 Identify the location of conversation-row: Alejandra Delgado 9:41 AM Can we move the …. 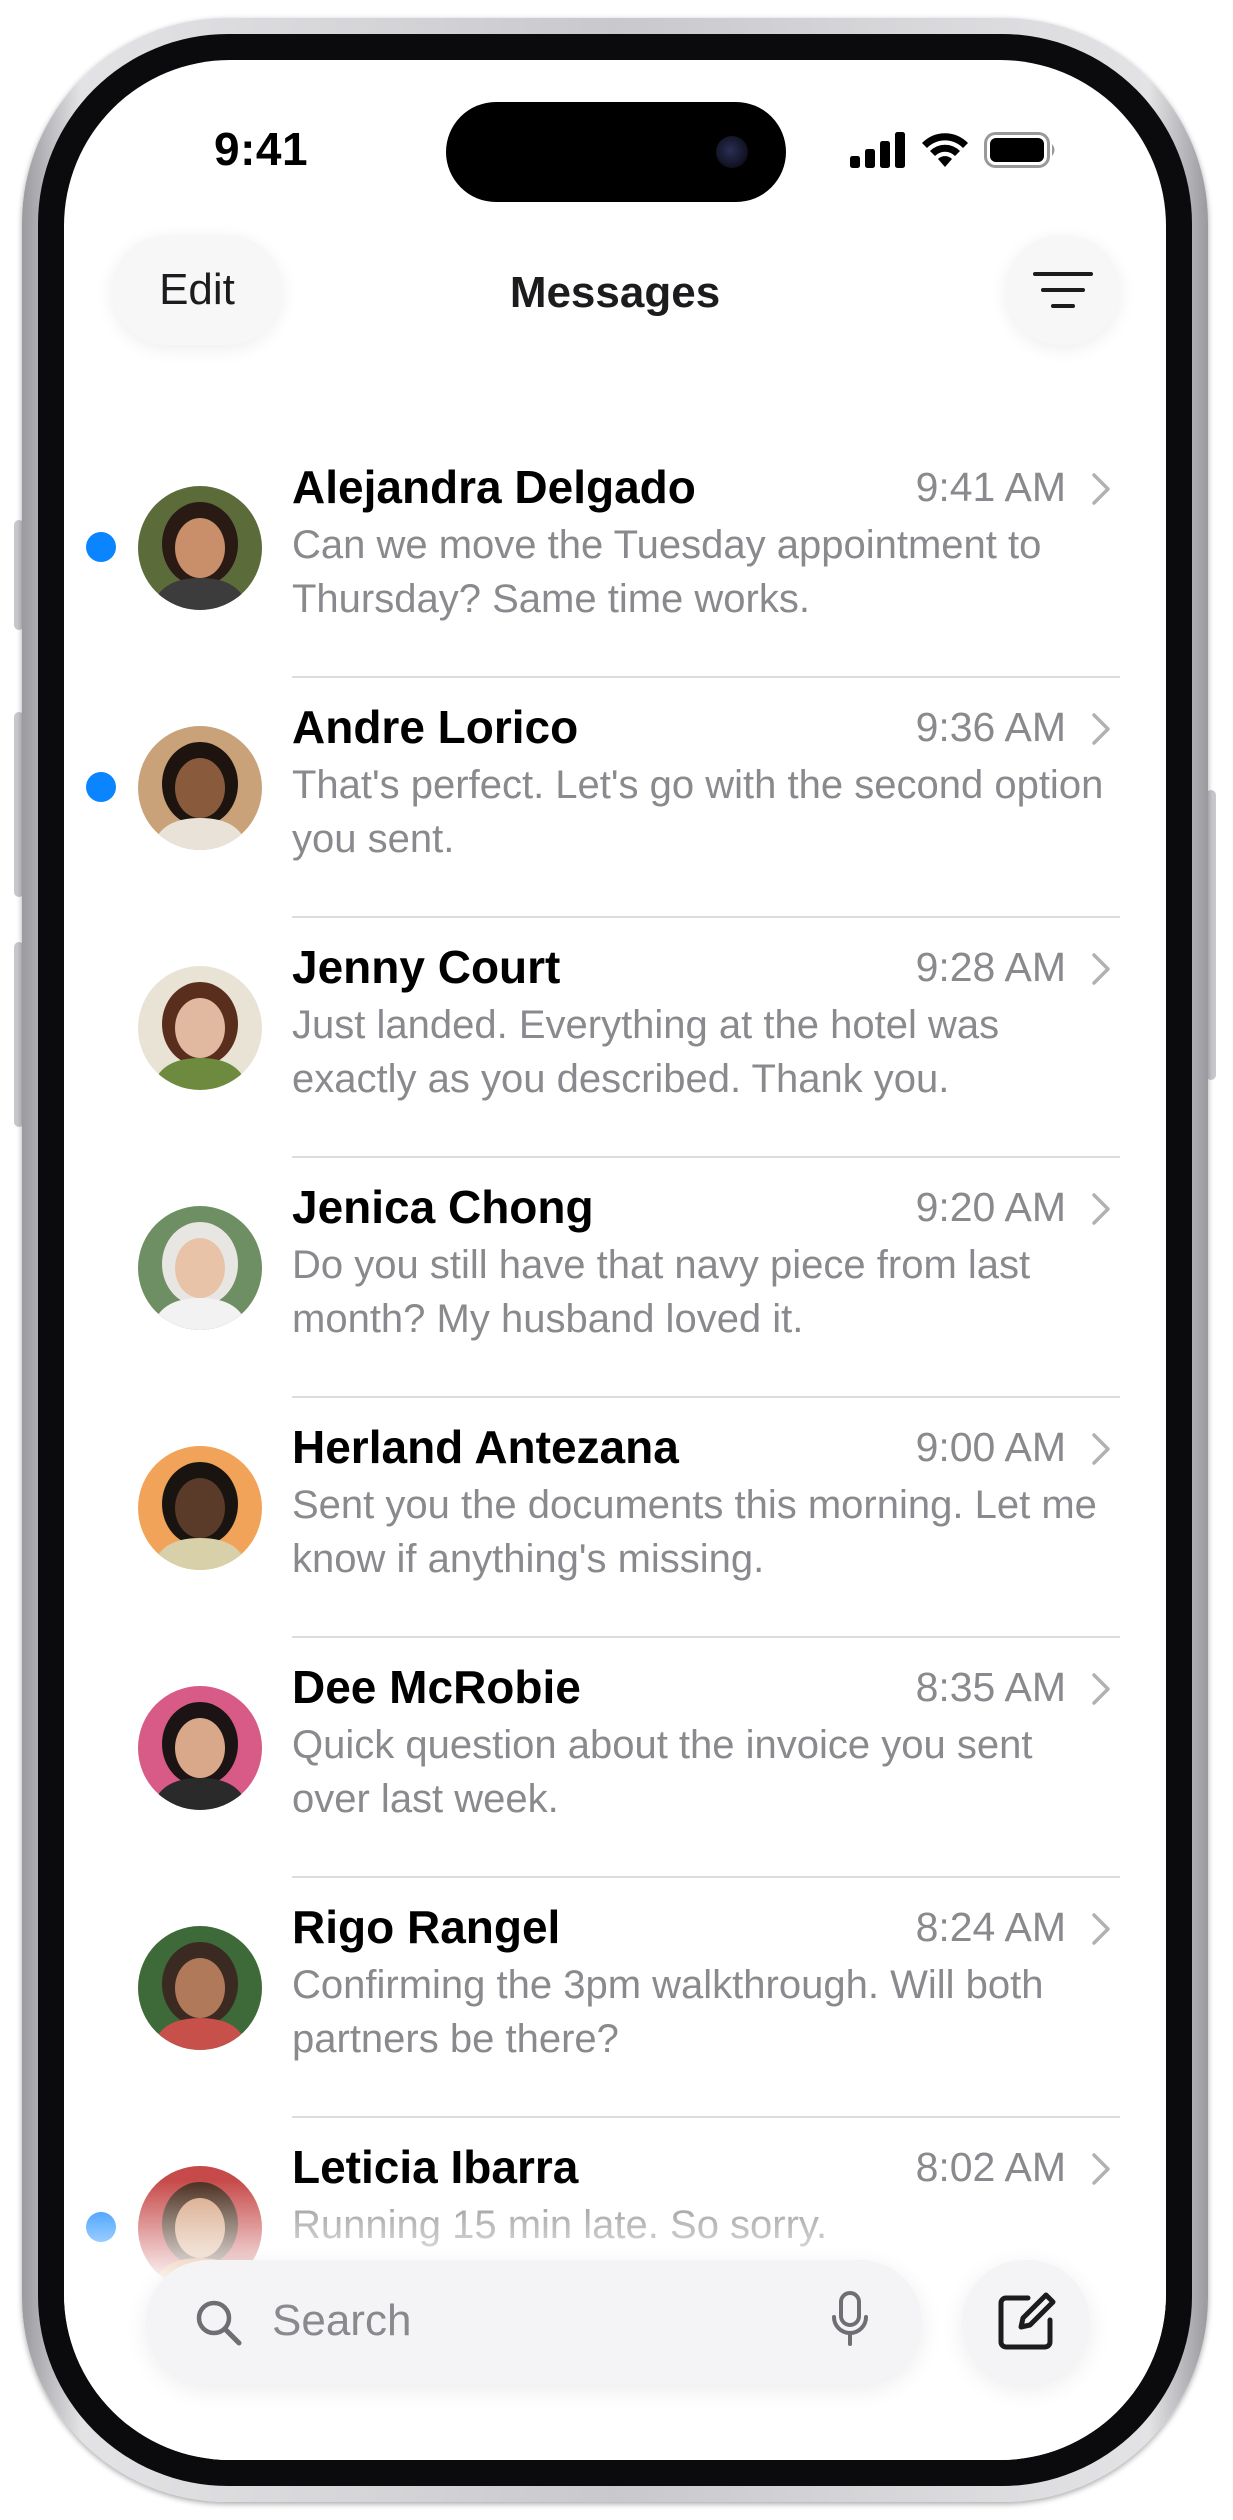
(615, 558).